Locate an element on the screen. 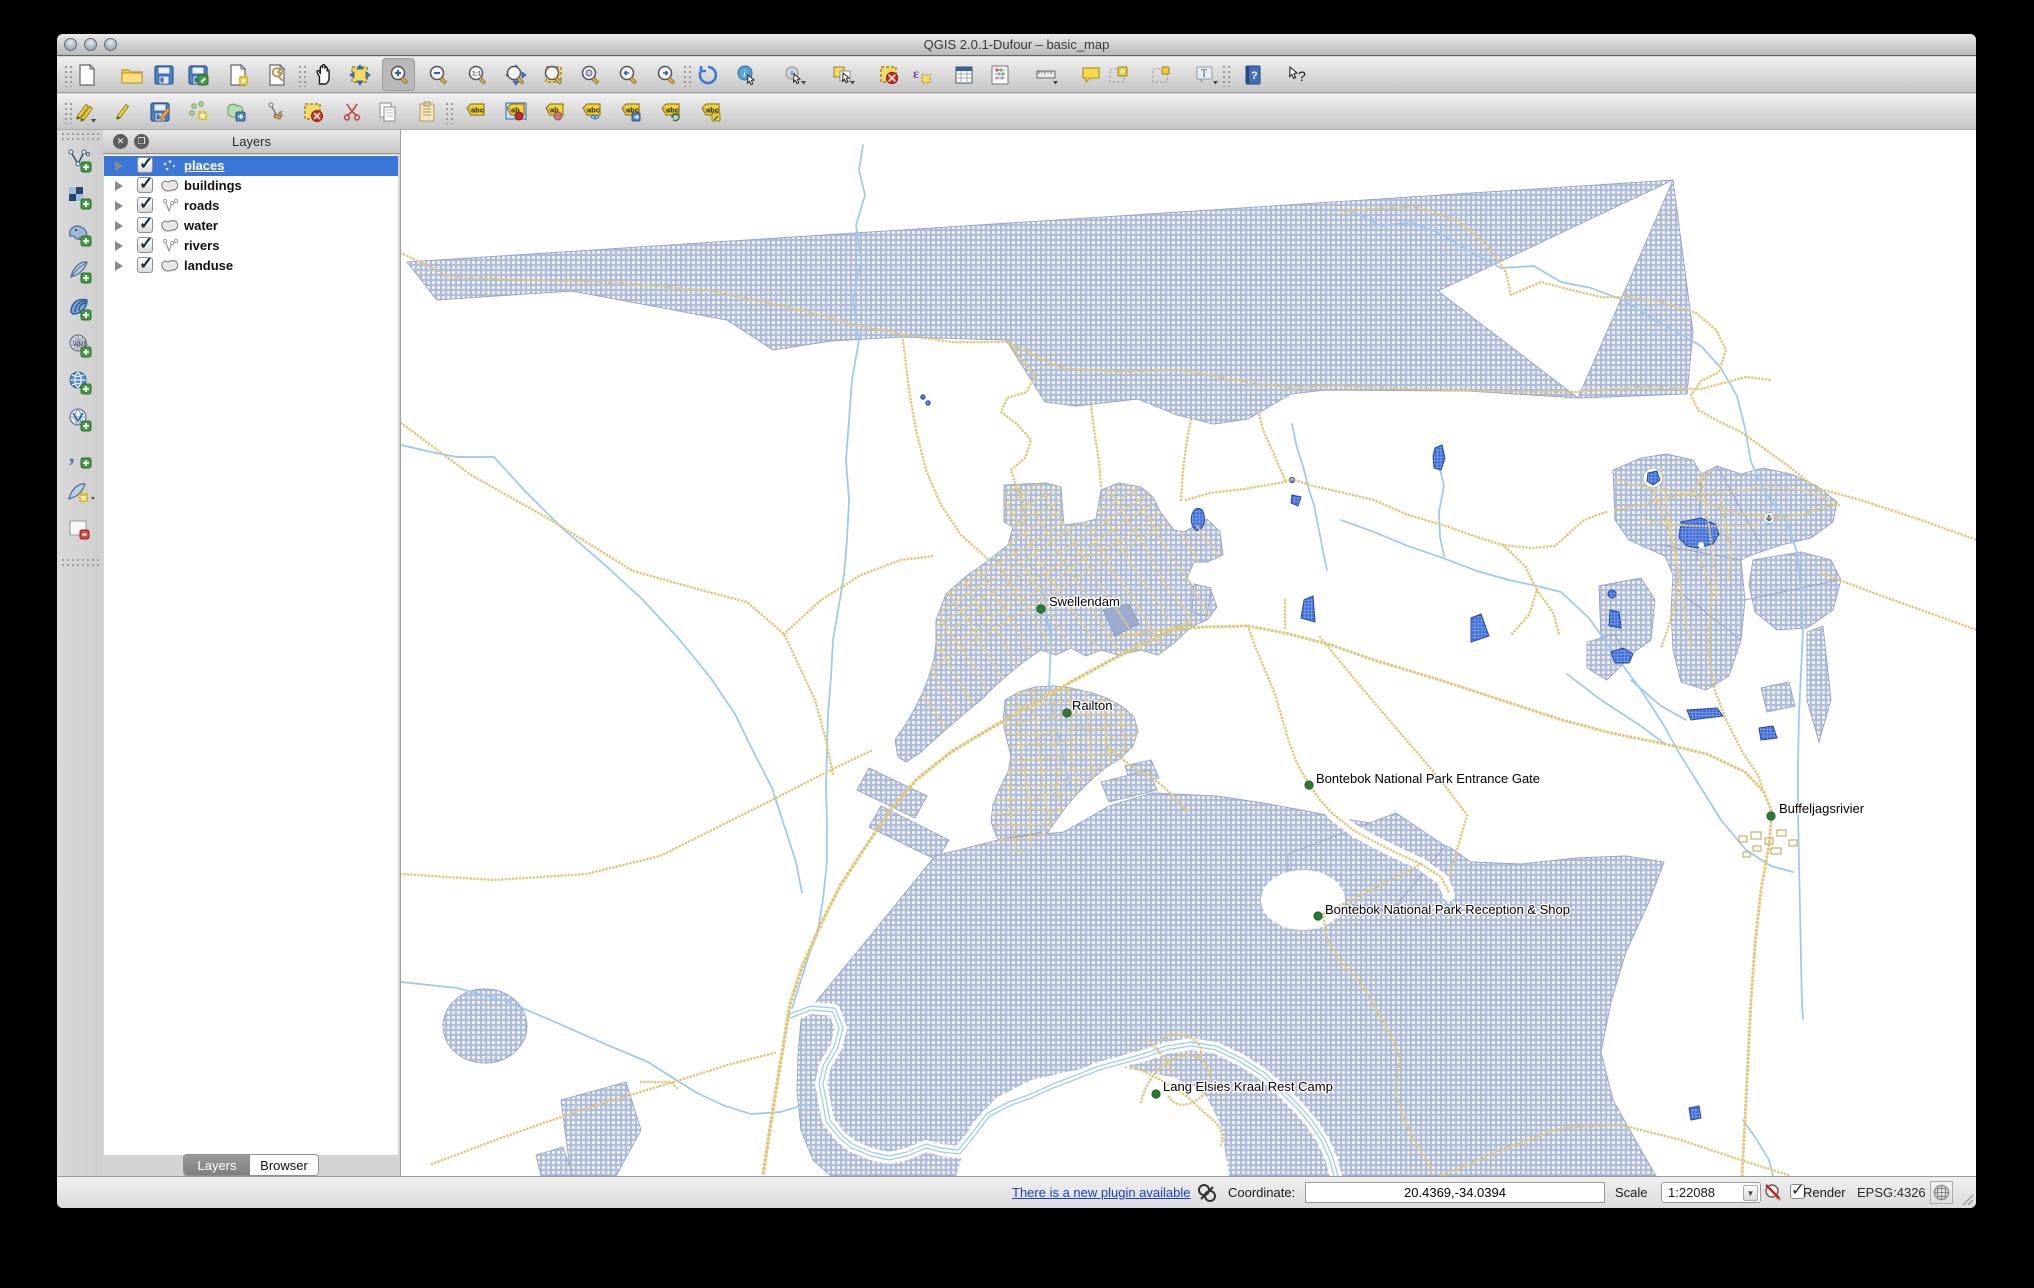  svg-text: ε is located at coordinates (916, 74).